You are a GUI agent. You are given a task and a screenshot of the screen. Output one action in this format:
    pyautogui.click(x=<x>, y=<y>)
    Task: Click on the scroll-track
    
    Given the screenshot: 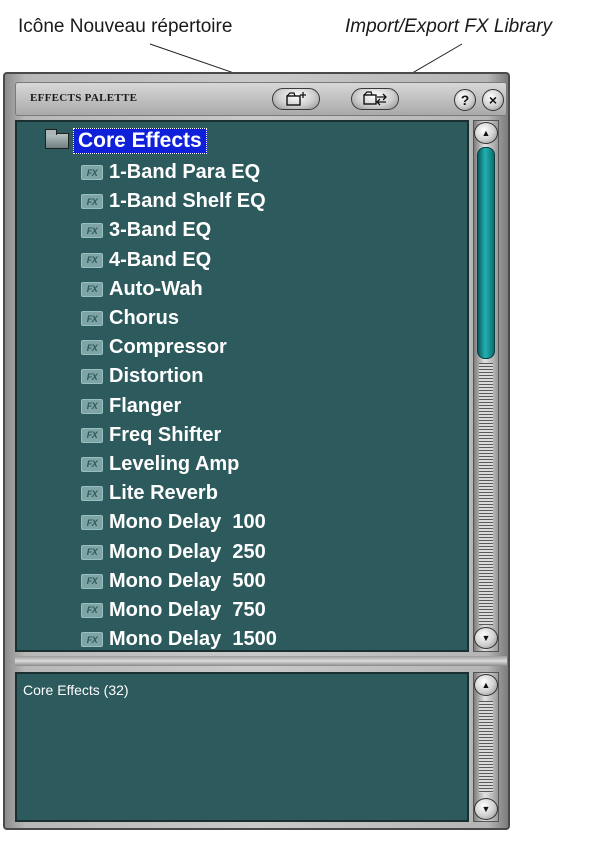 What is the action you would take?
    pyautogui.click(x=486, y=494)
    